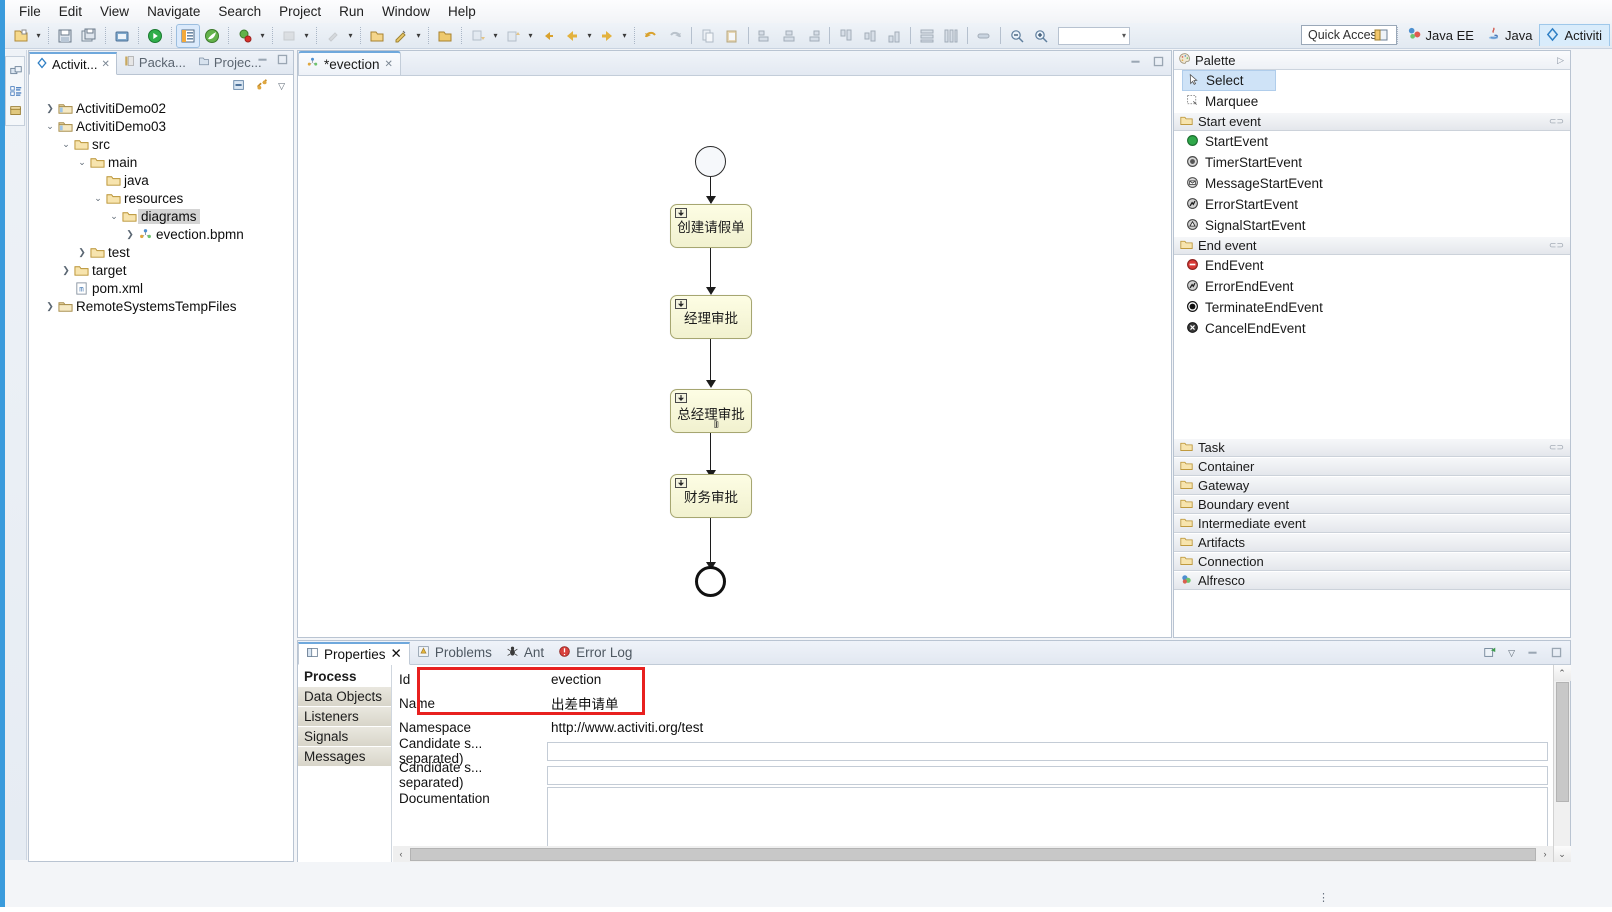 The height and width of the screenshot is (912, 1612). I want to click on menu-window: Window, so click(406, 11).